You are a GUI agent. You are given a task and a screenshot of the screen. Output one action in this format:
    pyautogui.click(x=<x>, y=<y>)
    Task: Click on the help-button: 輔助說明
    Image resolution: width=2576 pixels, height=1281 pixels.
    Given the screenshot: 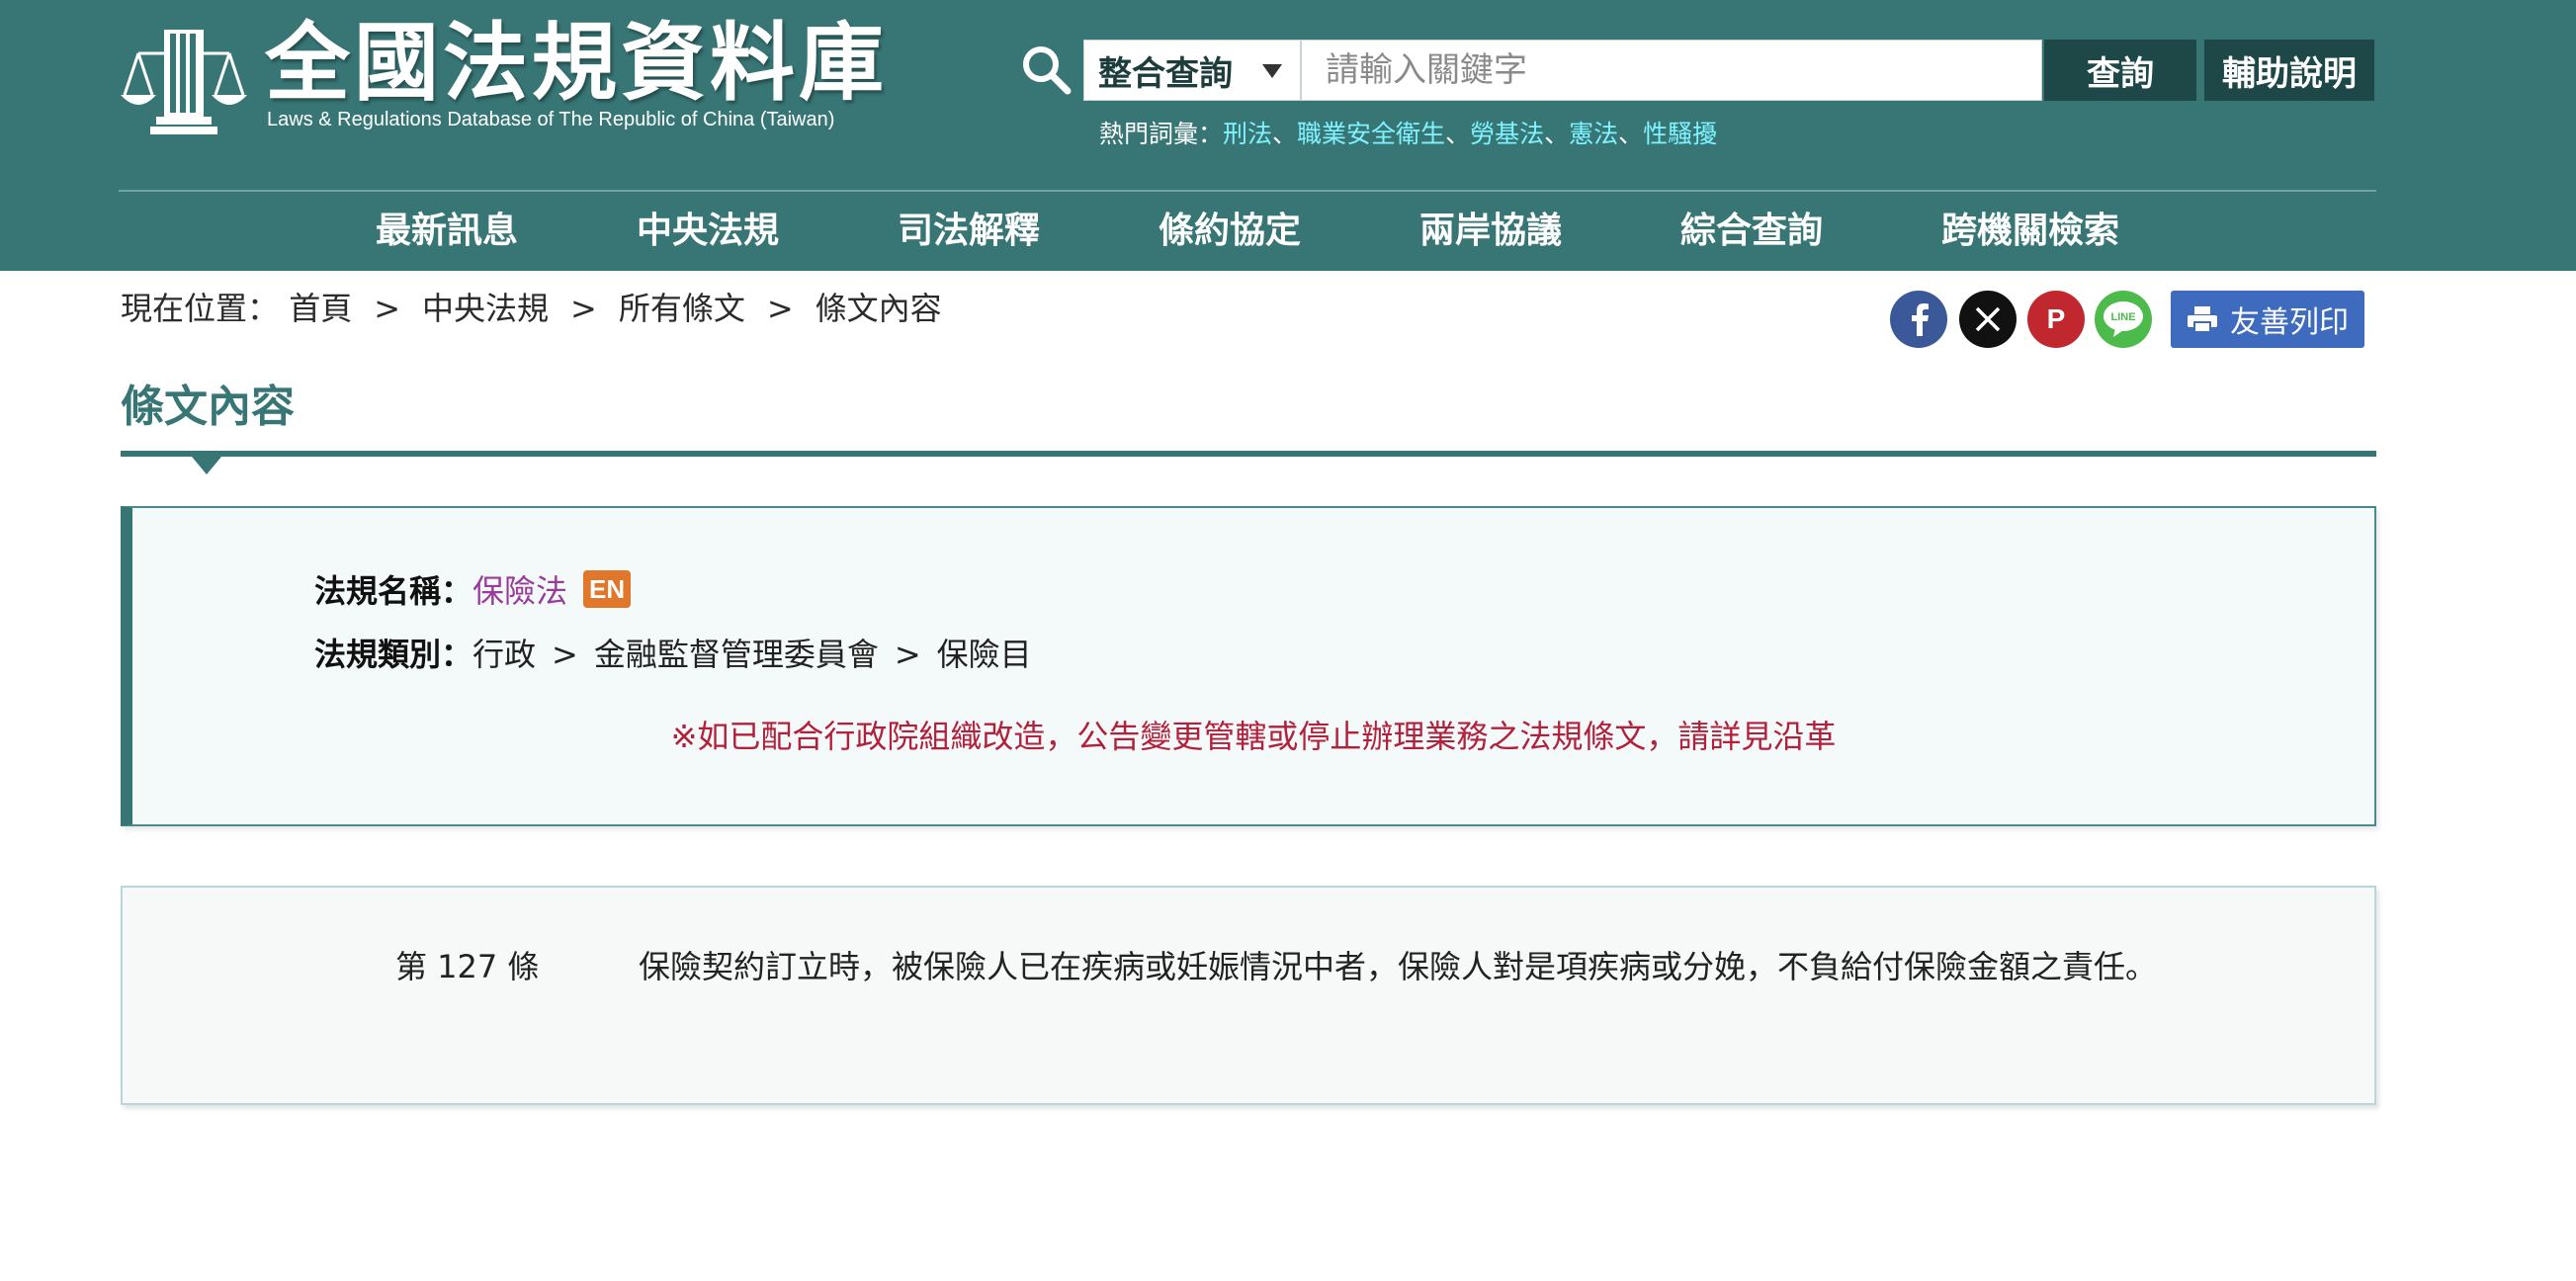 What is the action you would take?
    pyautogui.click(x=2289, y=70)
    